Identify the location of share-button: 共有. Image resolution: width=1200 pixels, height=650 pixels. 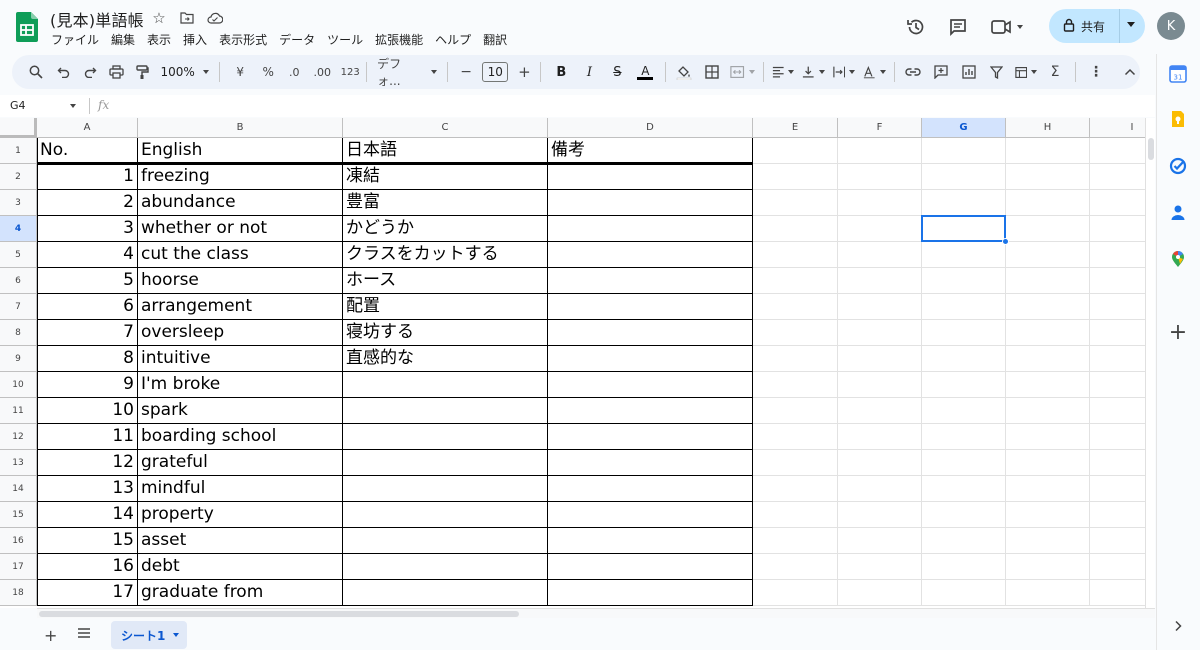
(1097, 26).